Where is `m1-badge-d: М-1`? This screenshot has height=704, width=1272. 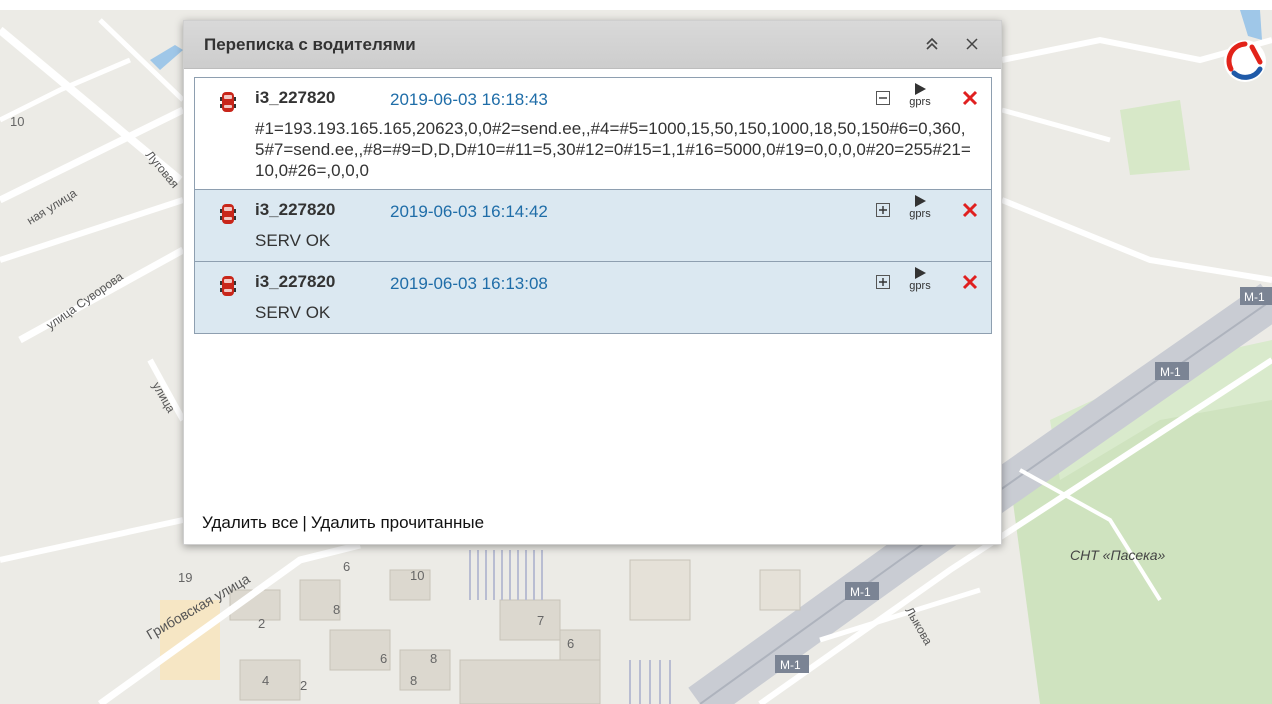 m1-badge-d: М-1 is located at coordinates (790, 665).